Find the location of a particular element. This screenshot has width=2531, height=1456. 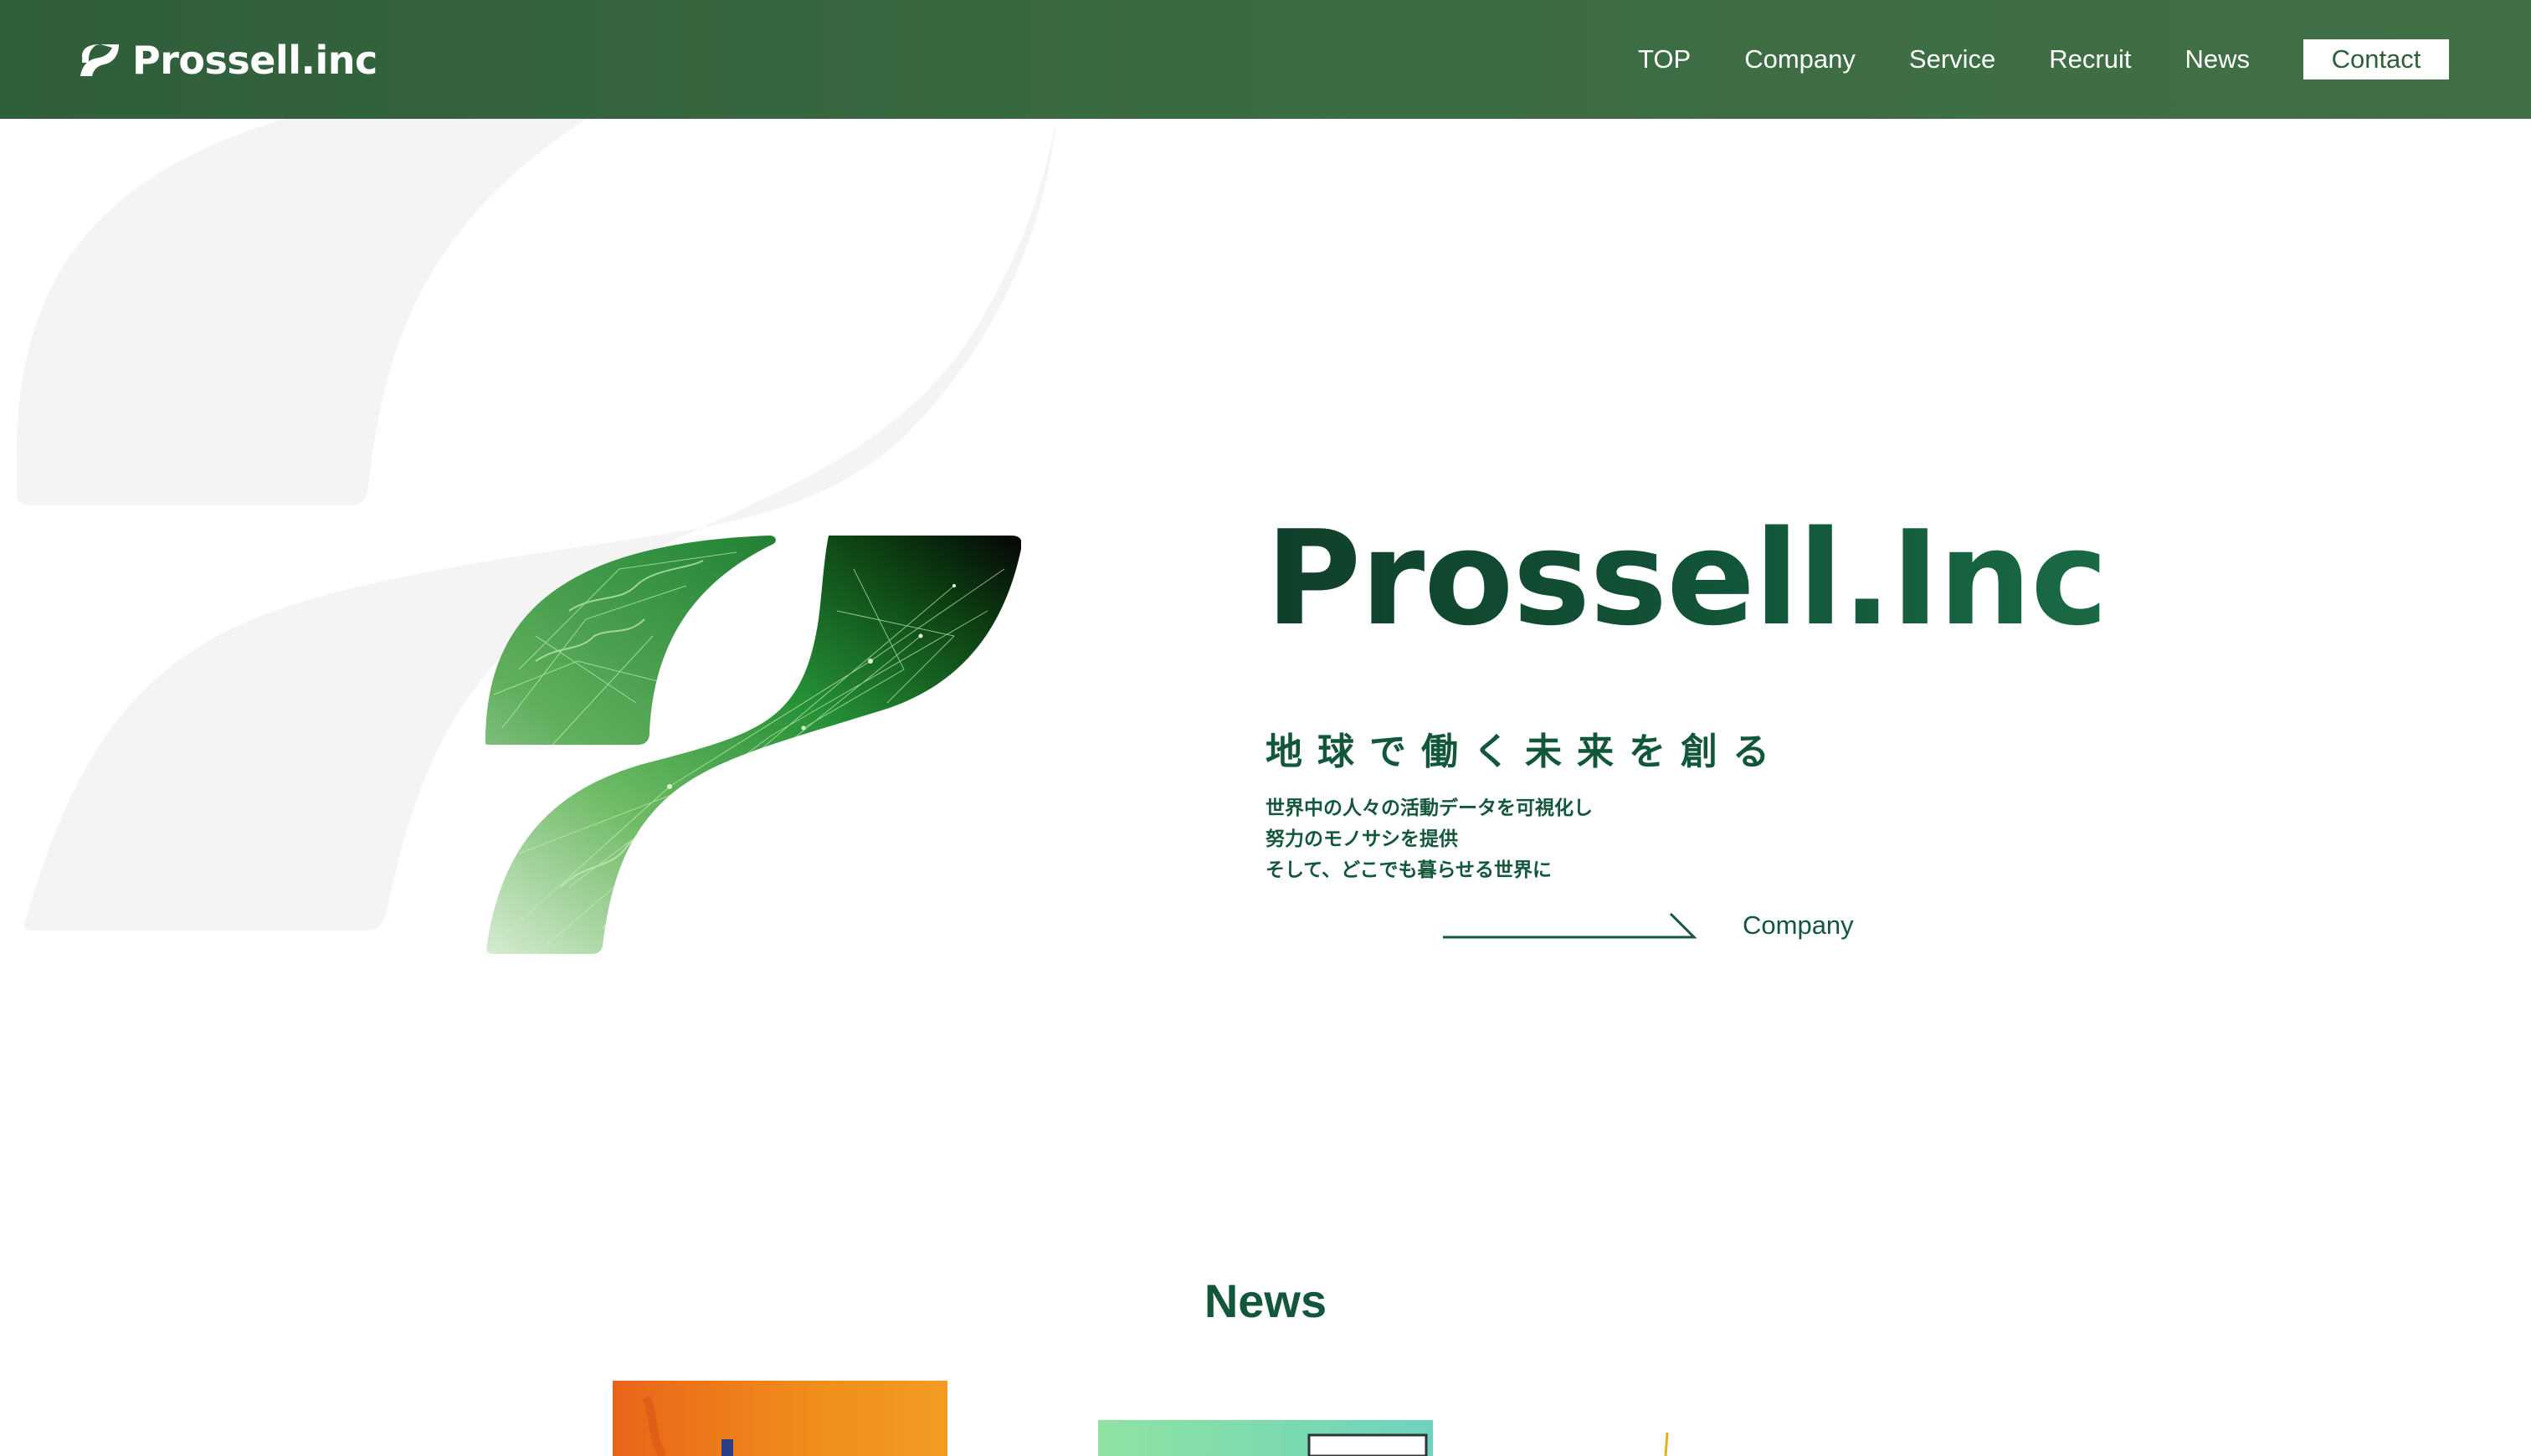

nav-item-service: Service is located at coordinates (1952, 59).